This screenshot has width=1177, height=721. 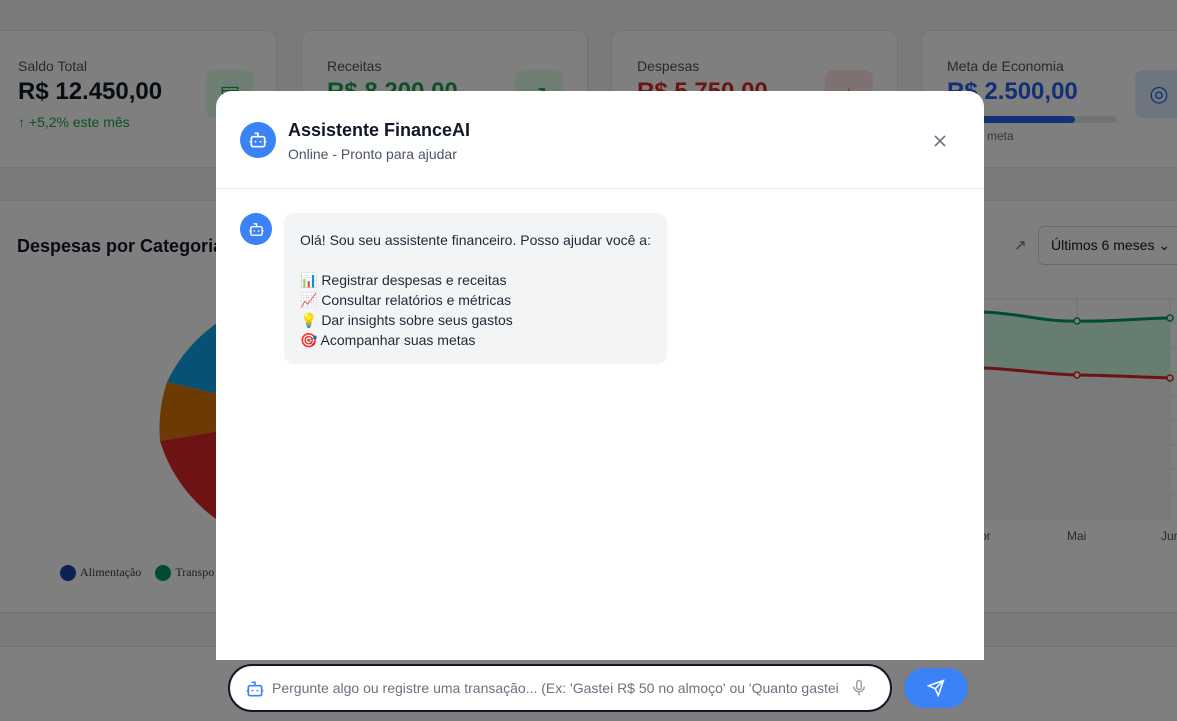 I want to click on send-icon, so click(x=936, y=688).